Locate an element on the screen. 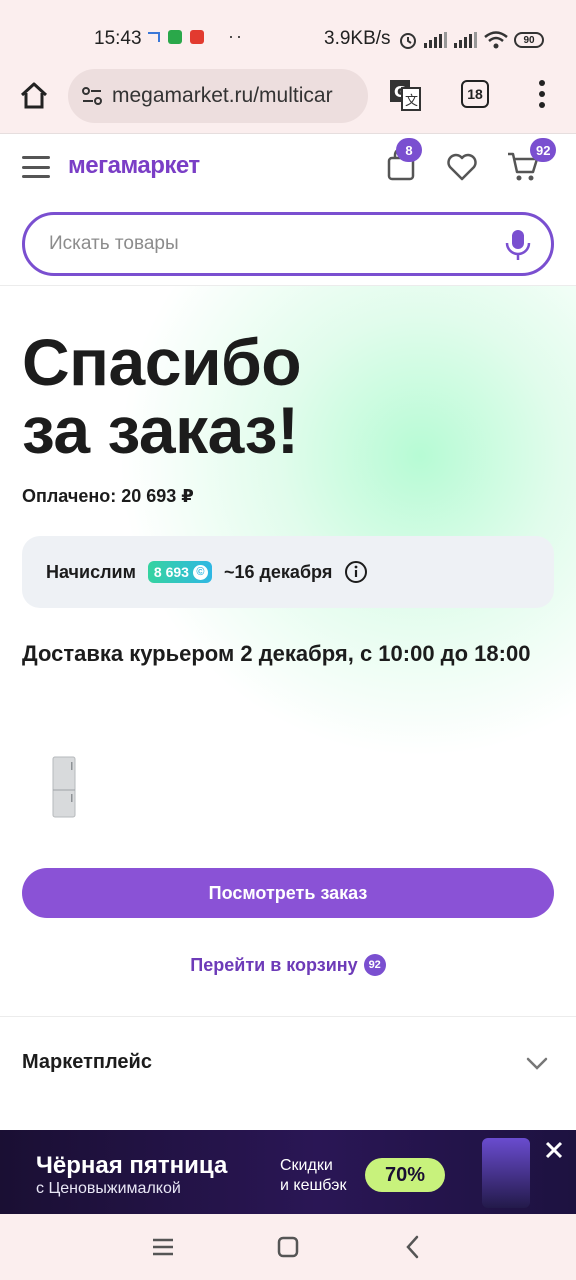  site-header: мегамаркет 8 92 Искать товары is located at coordinates (288, 210).